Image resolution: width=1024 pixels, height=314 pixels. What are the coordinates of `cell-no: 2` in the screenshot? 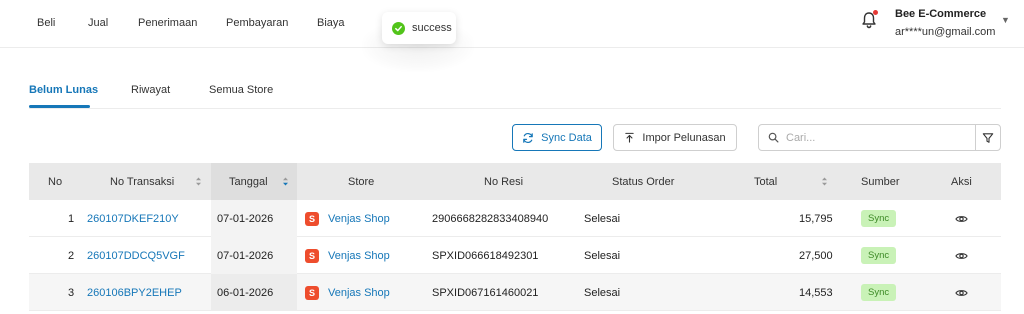 It's located at (71, 255).